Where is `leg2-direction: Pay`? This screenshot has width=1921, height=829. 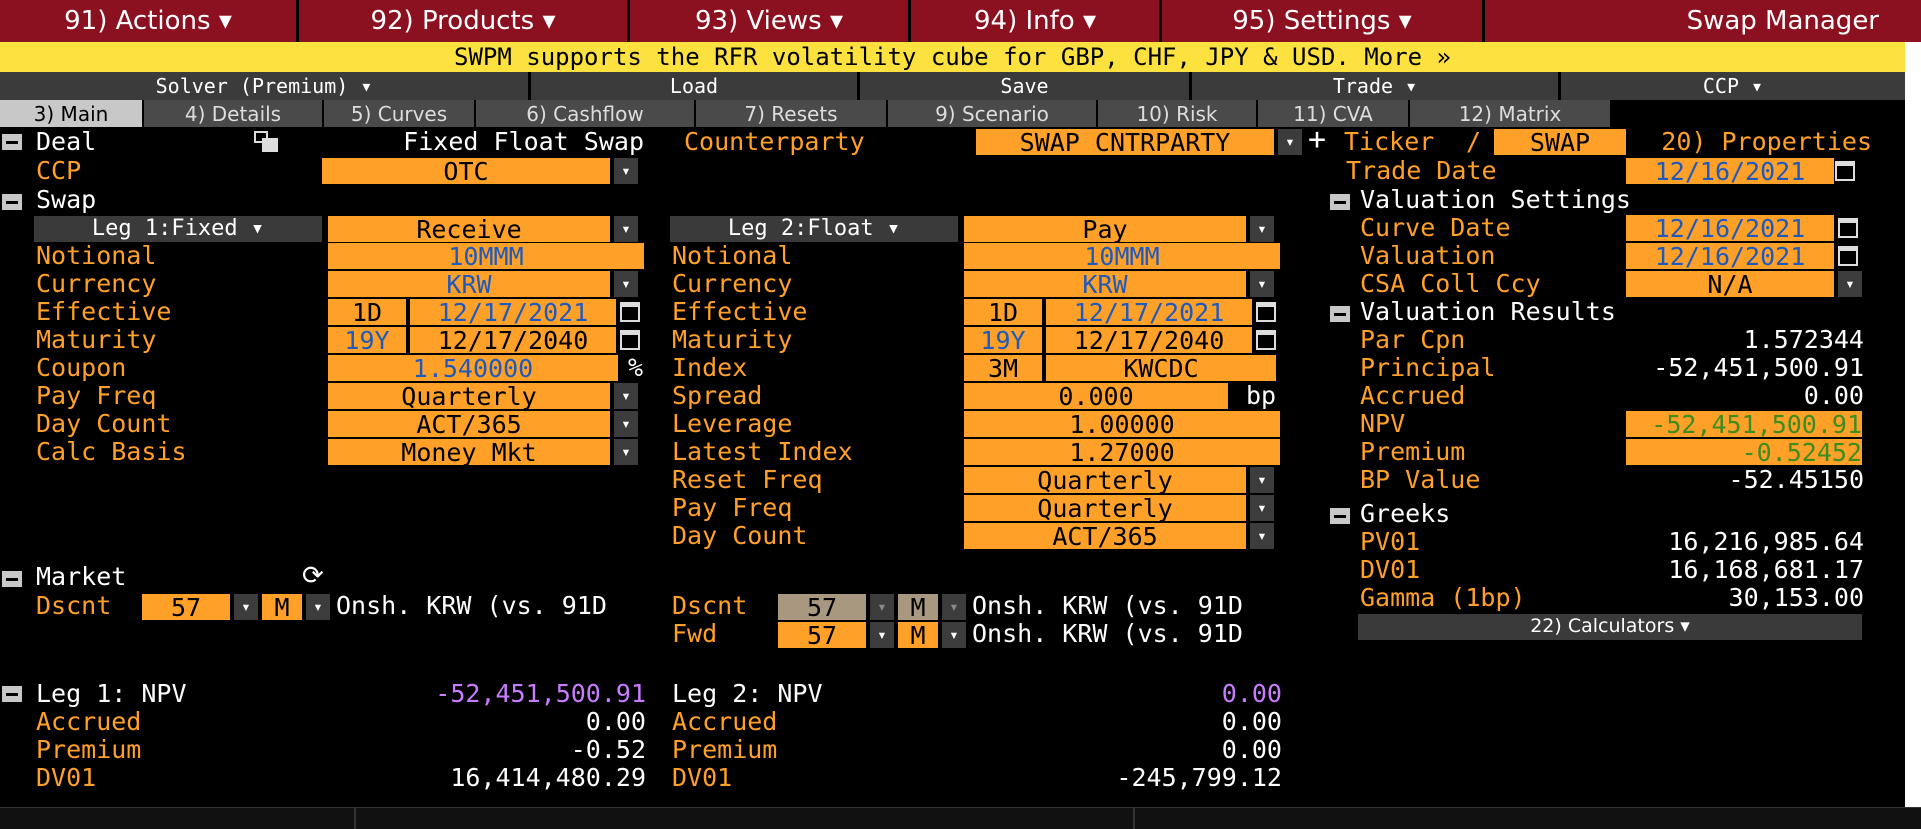 leg2-direction: Pay is located at coordinates (1105, 229).